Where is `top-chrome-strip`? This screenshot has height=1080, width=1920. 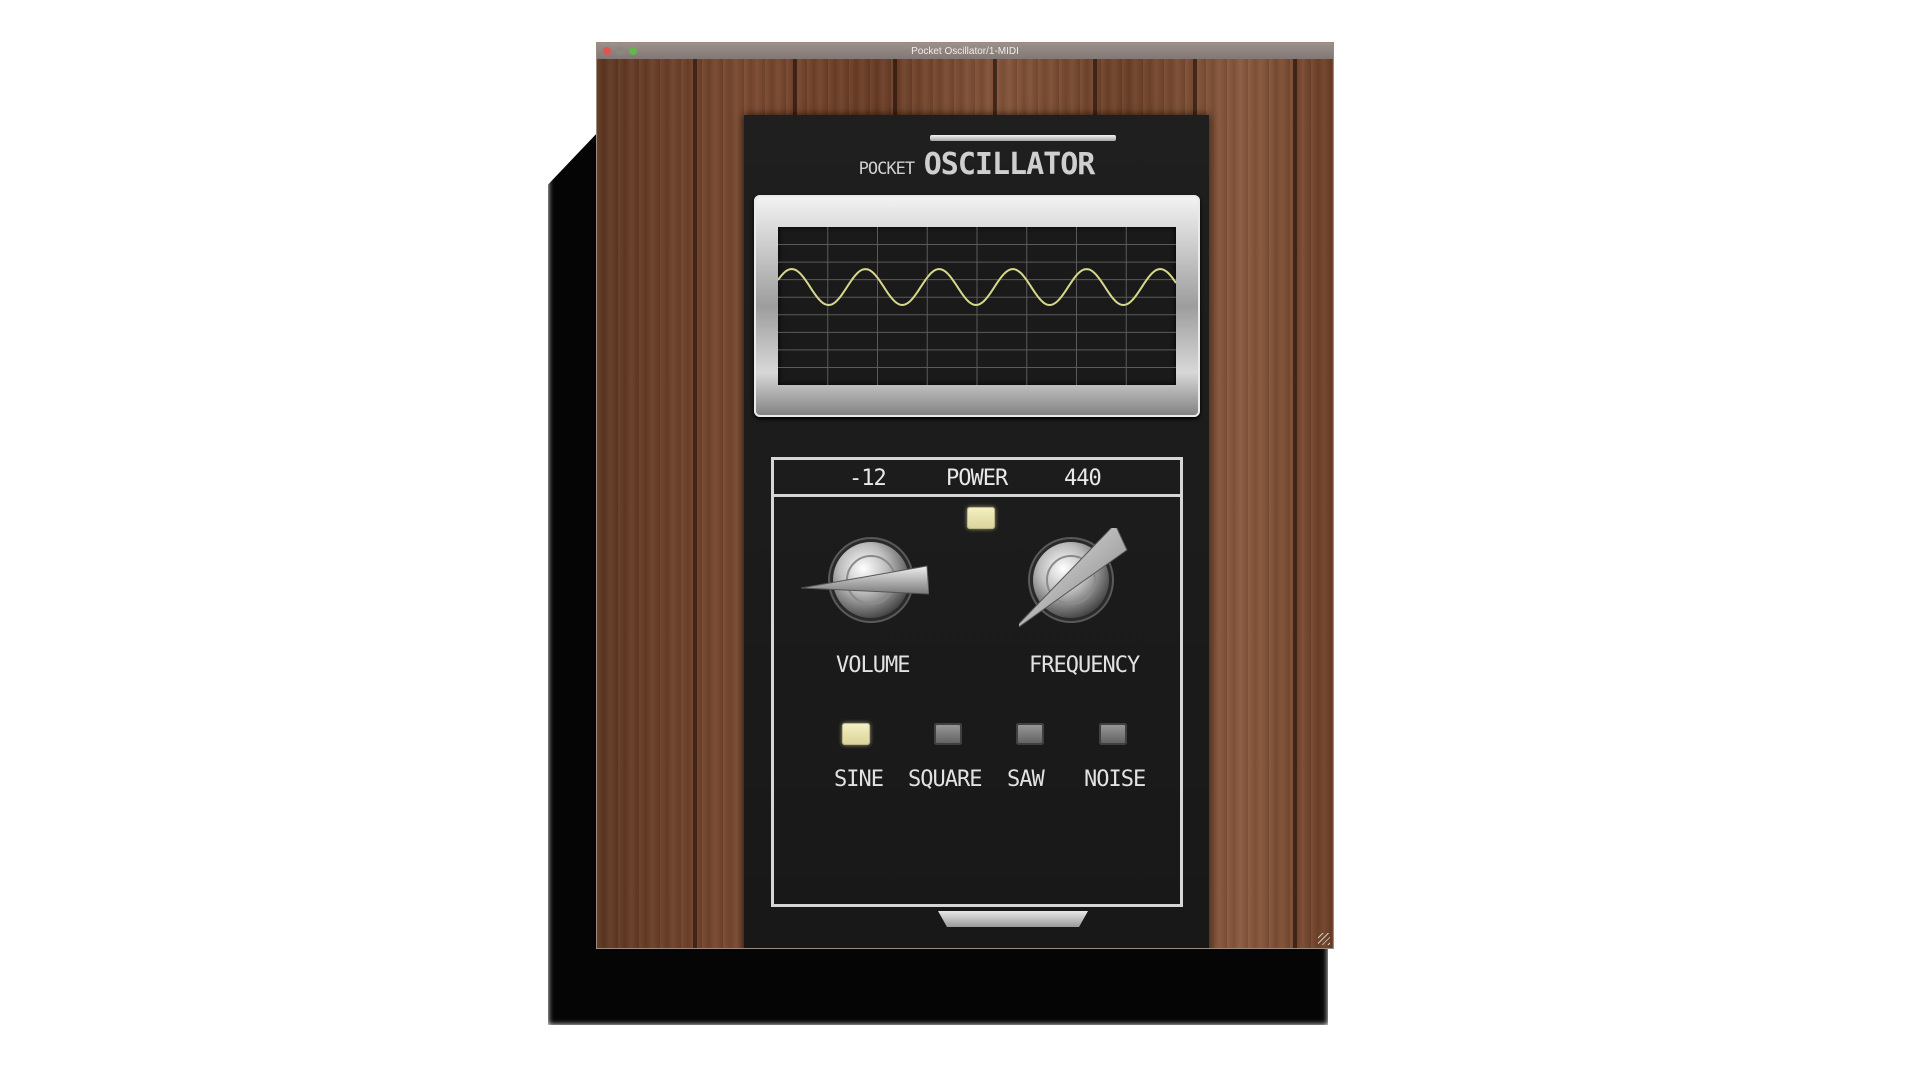
top-chrome-strip is located at coordinates (1023, 138).